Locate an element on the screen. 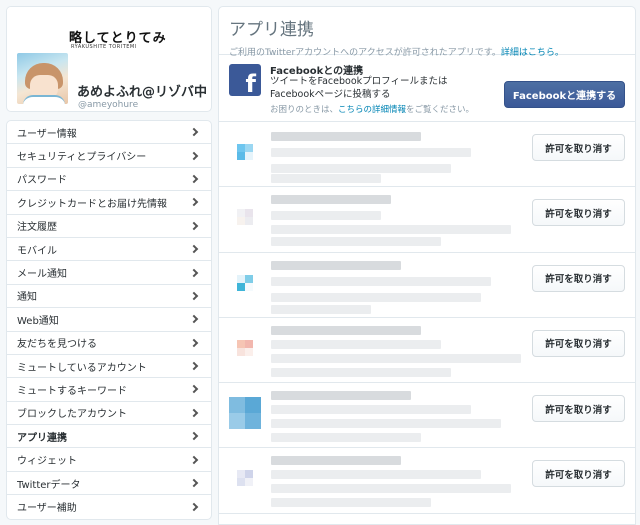 This screenshot has width=640, height=525. sidebar-item-label: ユーザー情報 is located at coordinates (47, 134).